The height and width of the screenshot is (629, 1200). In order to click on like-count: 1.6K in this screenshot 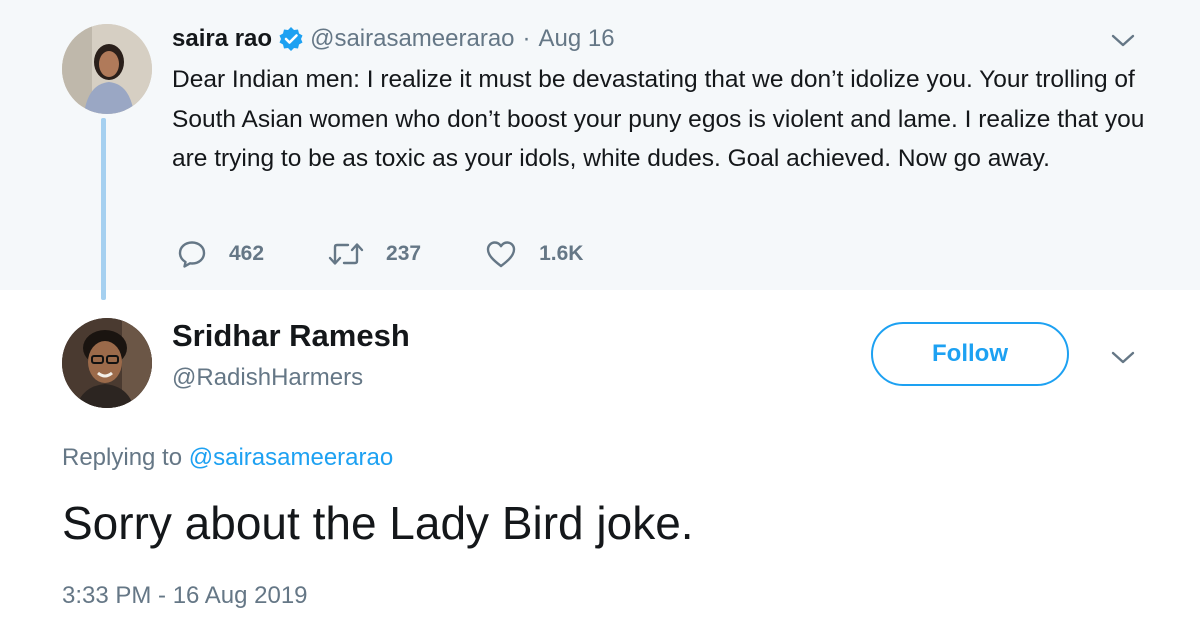, I will do `click(561, 253)`.